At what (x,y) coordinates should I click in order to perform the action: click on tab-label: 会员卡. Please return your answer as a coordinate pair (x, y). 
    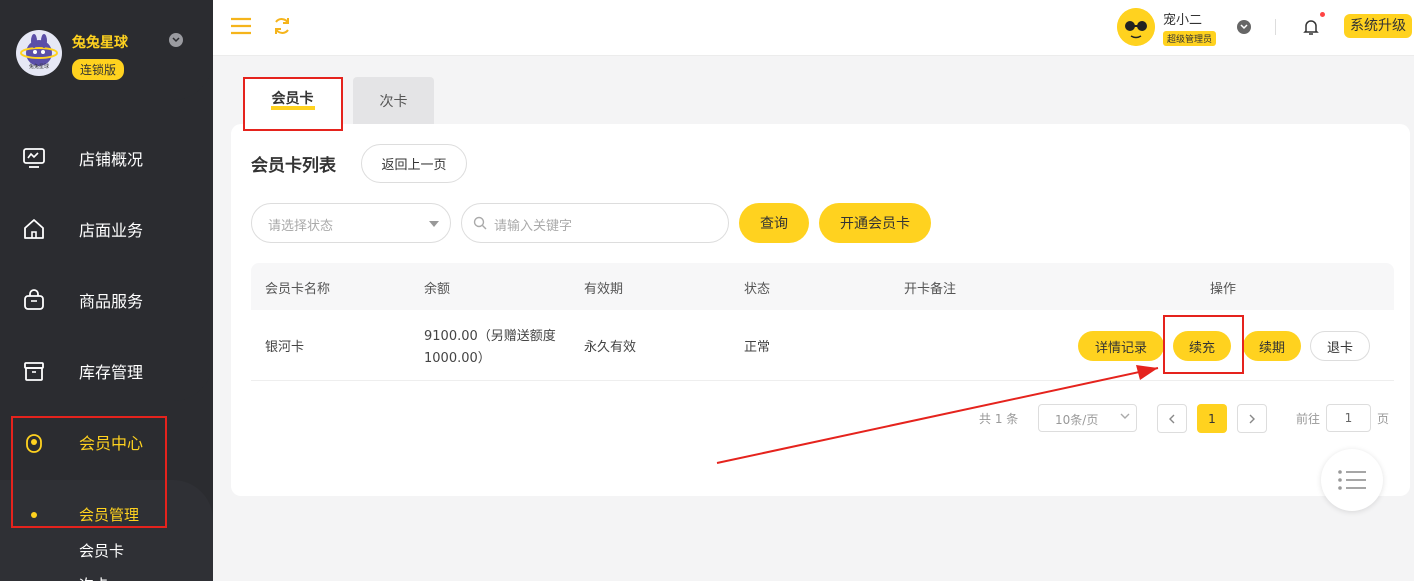
    Looking at the image, I should click on (292, 101).